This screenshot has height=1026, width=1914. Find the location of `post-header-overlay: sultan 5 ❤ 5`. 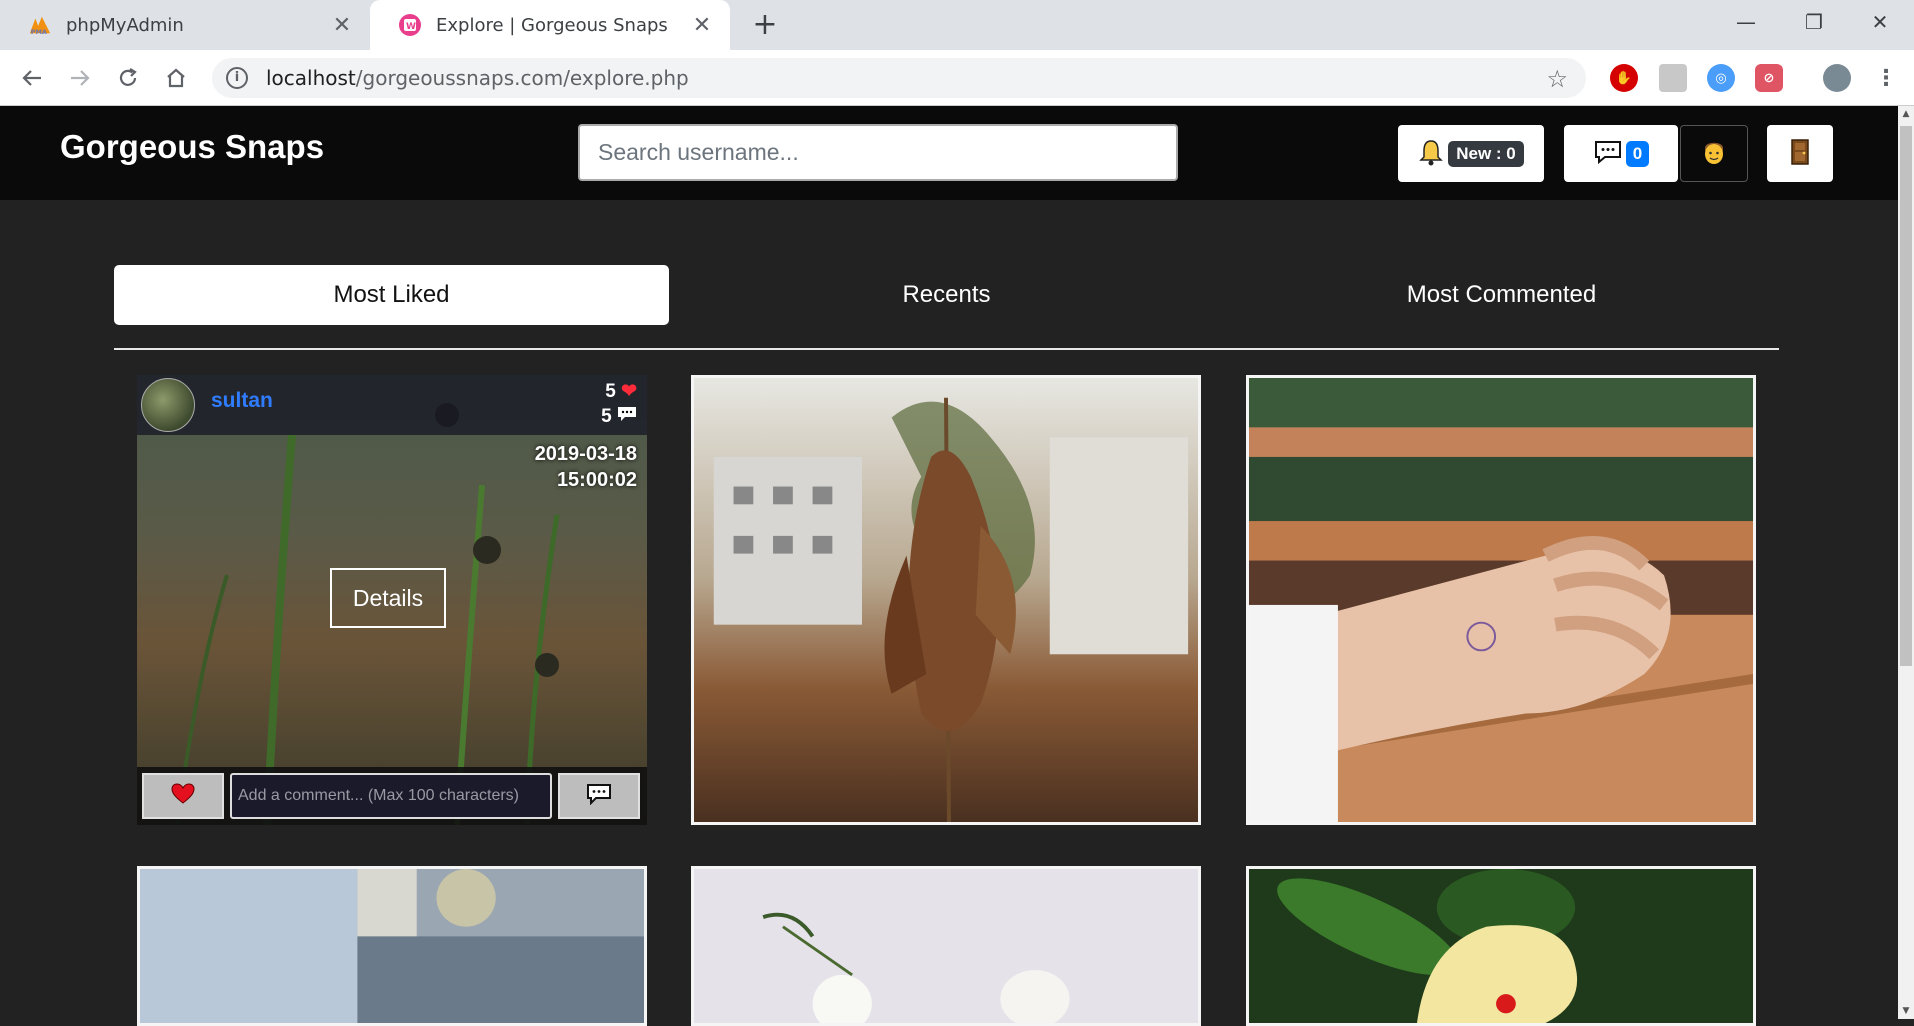

post-header-overlay: sultan 5 ❤ 5 is located at coordinates (392, 405).